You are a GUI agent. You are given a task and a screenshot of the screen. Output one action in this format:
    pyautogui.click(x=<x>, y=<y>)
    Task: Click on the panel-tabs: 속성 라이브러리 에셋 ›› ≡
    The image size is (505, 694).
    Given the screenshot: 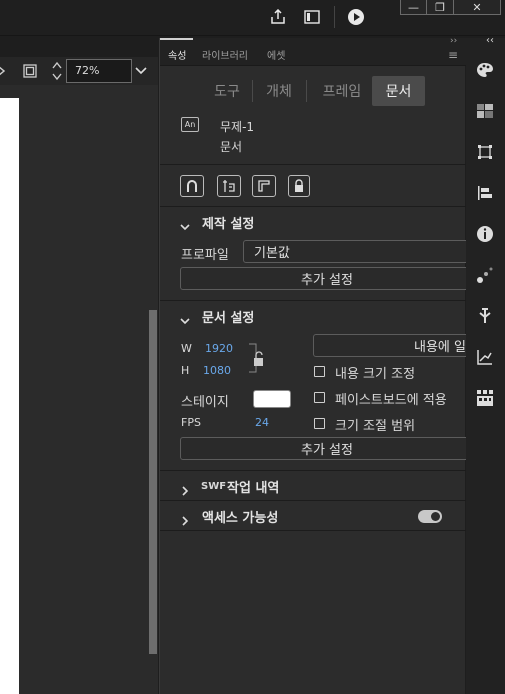 What is the action you would take?
    pyautogui.click(x=313, y=51)
    